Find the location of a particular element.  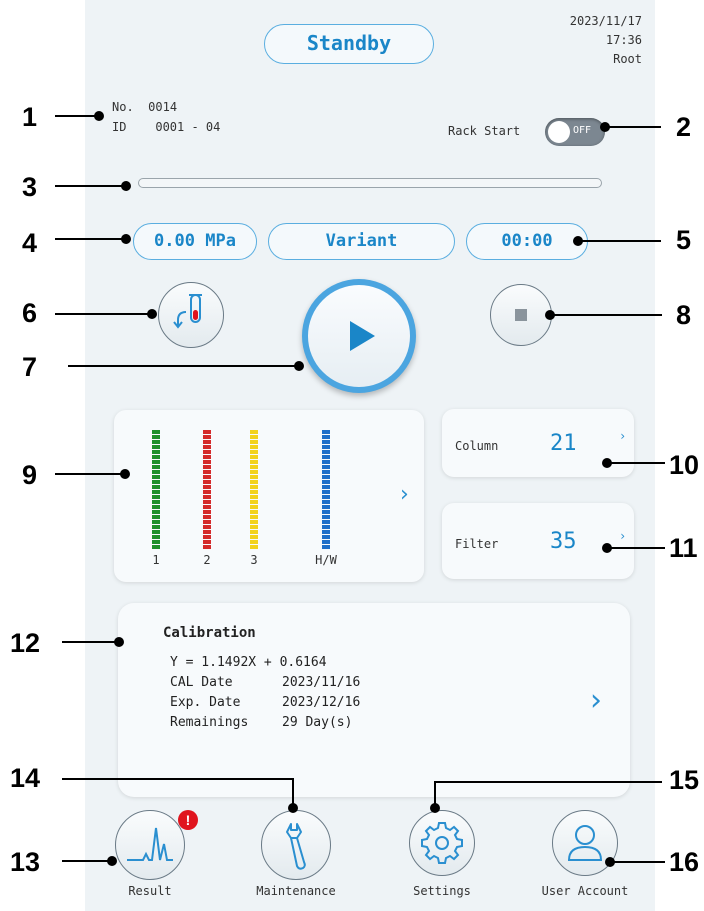

calibration-chevron-icon: › is located at coordinates (596, 700).